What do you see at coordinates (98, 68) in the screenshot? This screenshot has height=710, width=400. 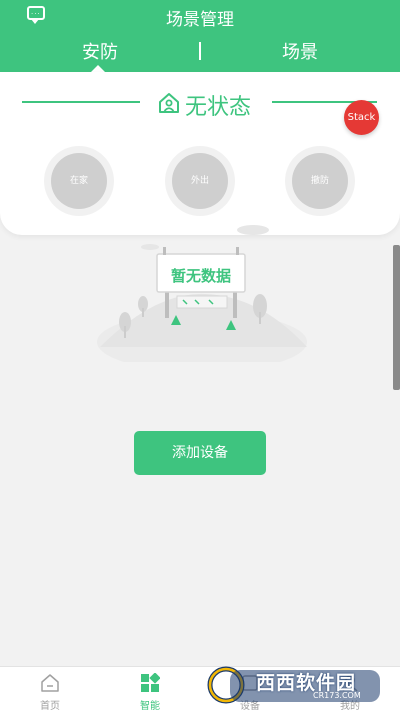 I see `active-tab-indicator` at bounding box center [98, 68].